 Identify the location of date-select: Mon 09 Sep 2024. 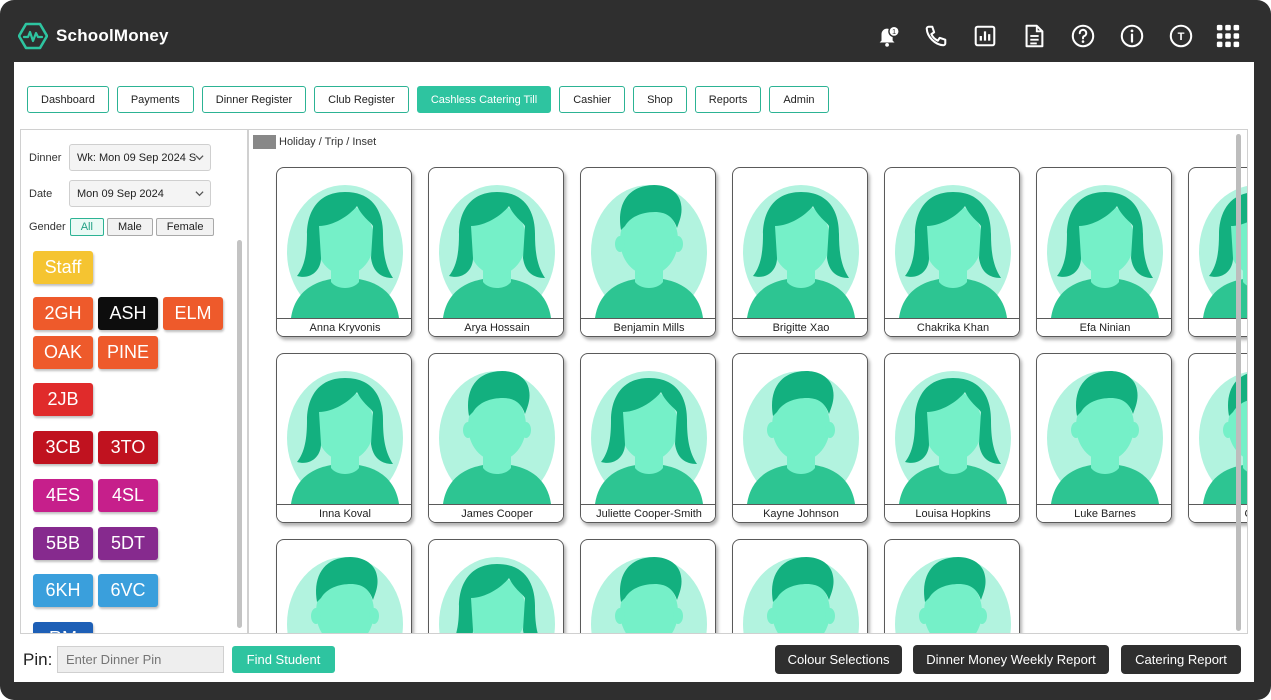
(140, 193).